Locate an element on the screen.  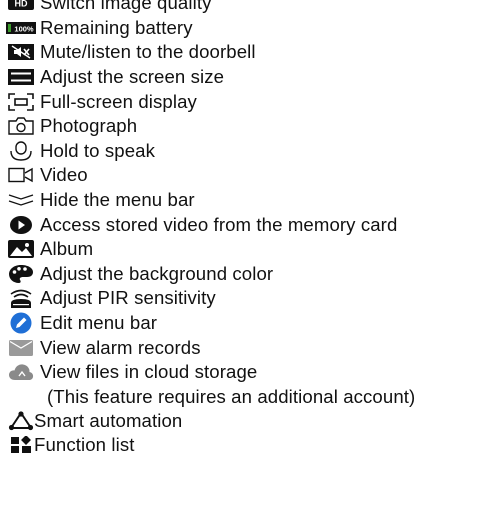
legend-item-playback: Access stored video from the memory card is located at coordinates (239, 224).